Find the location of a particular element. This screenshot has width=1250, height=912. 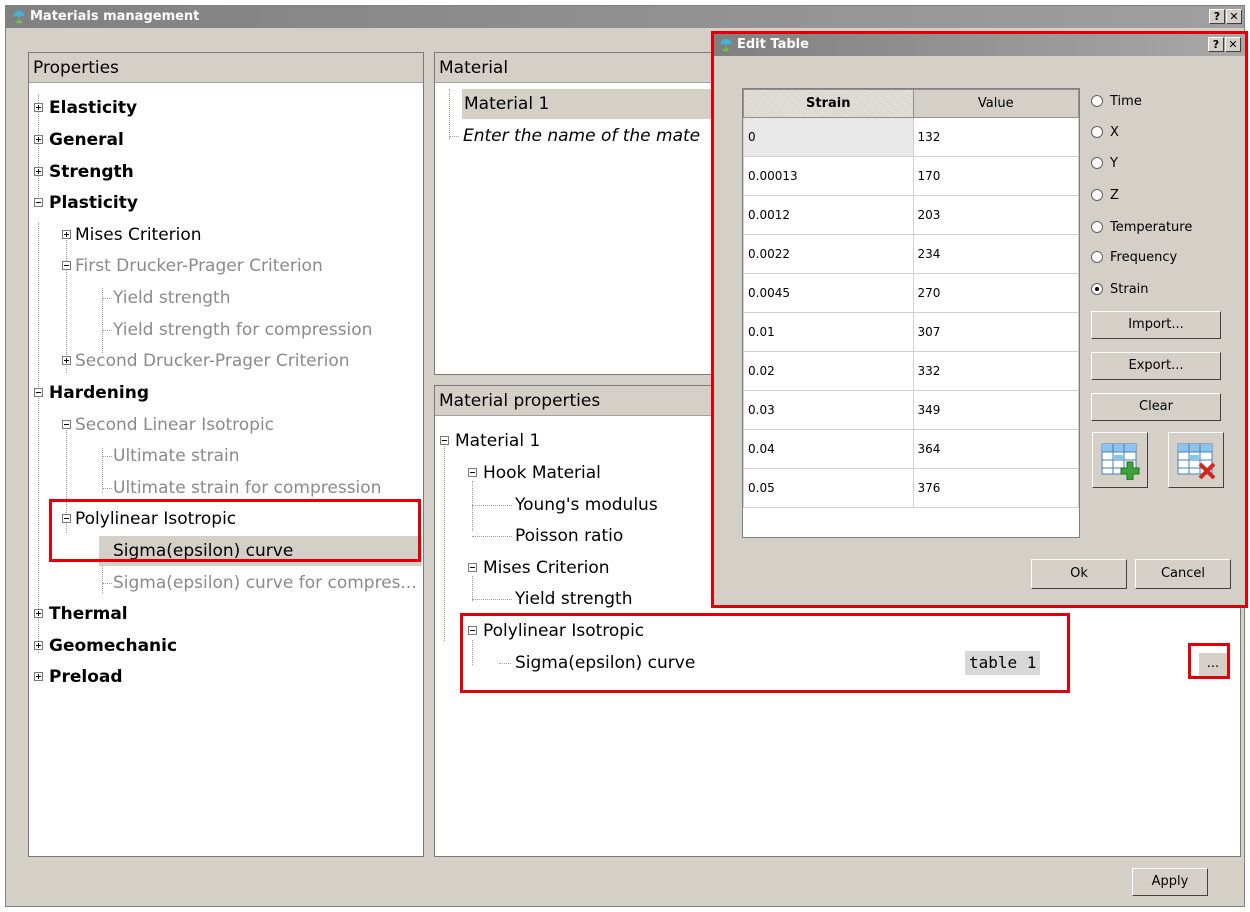

cell-value: 364 is located at coordinates (995, 449).